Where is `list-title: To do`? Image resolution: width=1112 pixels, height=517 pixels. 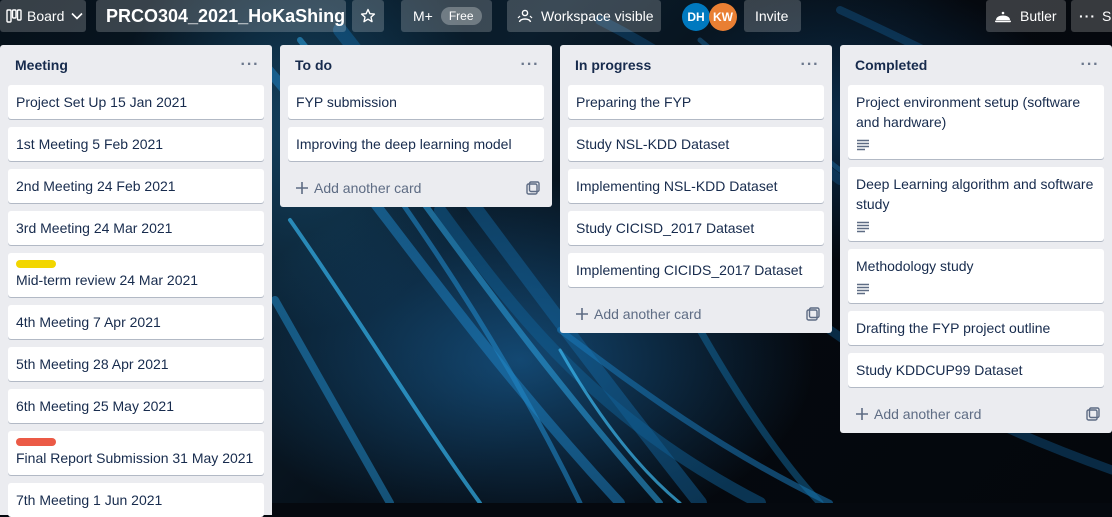
list-title: To do is located at coordinates (313, 65).